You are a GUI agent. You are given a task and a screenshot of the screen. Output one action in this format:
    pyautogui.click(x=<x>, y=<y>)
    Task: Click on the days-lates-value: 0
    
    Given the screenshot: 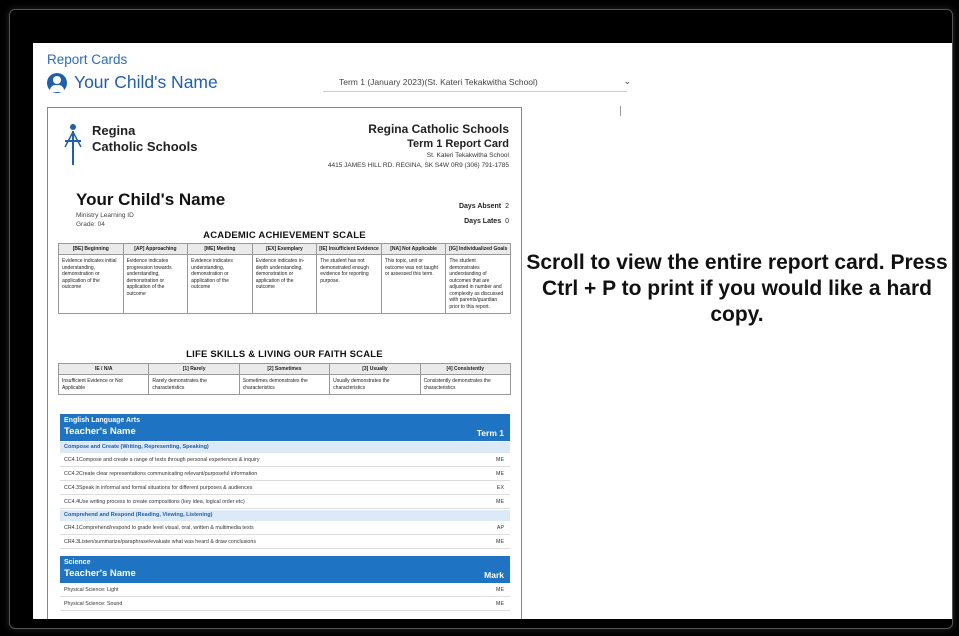 What is the action you would take?
    pyautogui.click(x=507, y=221)
    